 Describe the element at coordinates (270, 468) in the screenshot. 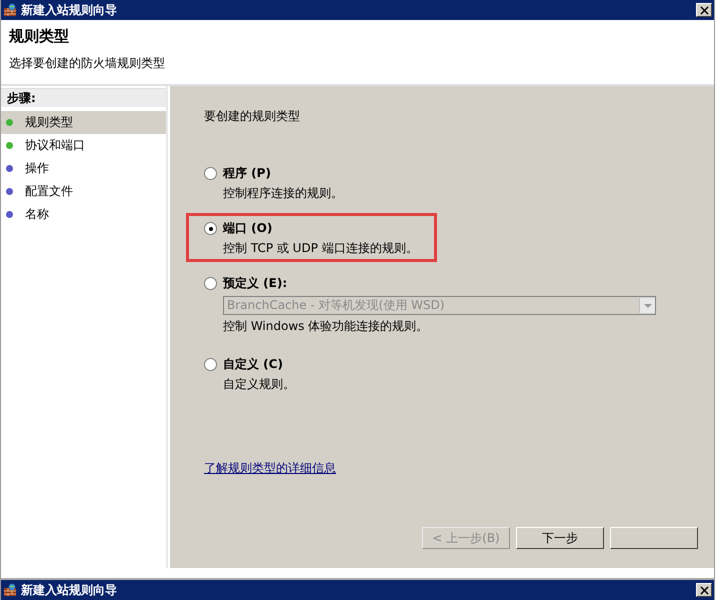

I see `help-link: 了解规则类型的详细信息` at that location.